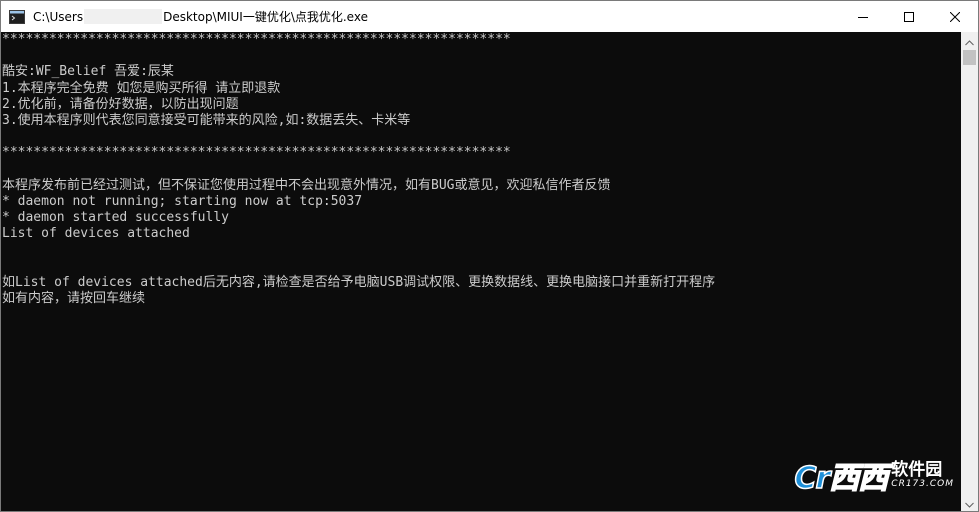 The width and height of the screenshot is (979, 512). I want to click on minimize-icon, so click(863, 16).